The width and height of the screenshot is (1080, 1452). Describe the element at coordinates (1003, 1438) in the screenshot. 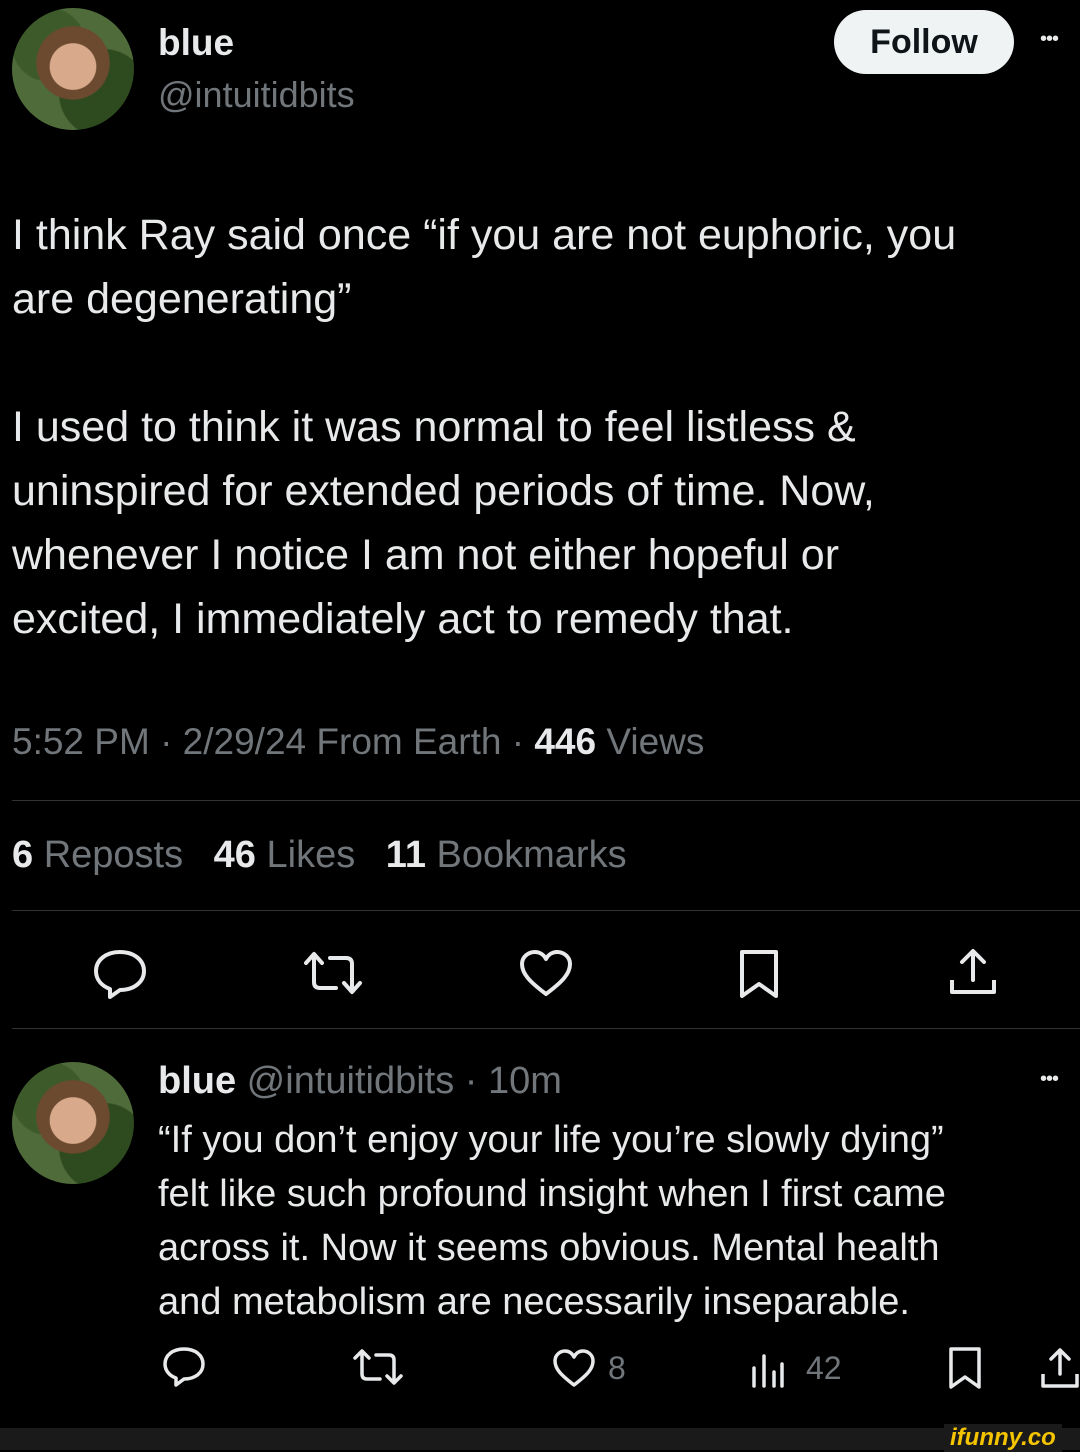

I see `ifunny-watermark: ifunny.co` at that location.